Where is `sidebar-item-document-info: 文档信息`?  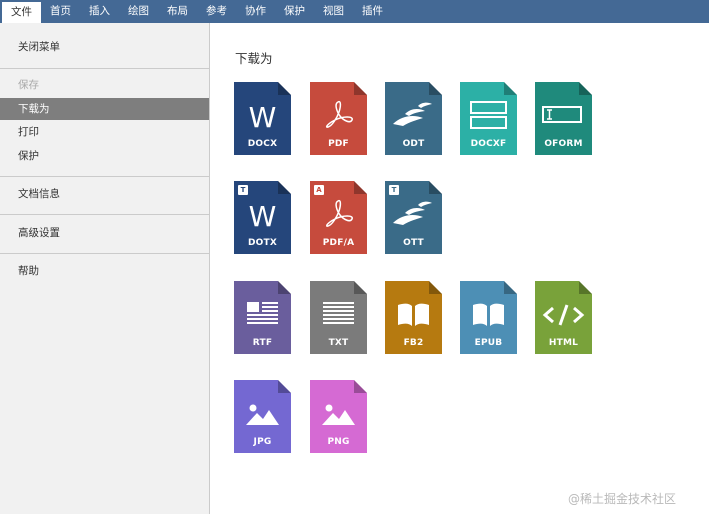 sidebar-item-document-info: 文档信息 is located at coordinates (104, 194).